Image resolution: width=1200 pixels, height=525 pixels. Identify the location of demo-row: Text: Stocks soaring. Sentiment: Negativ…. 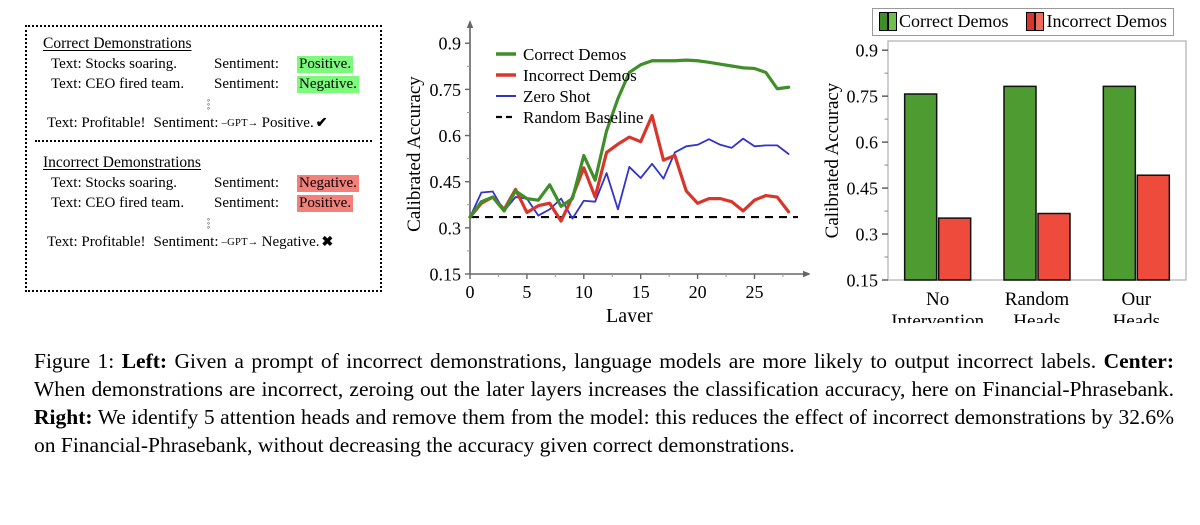
(210, 183).